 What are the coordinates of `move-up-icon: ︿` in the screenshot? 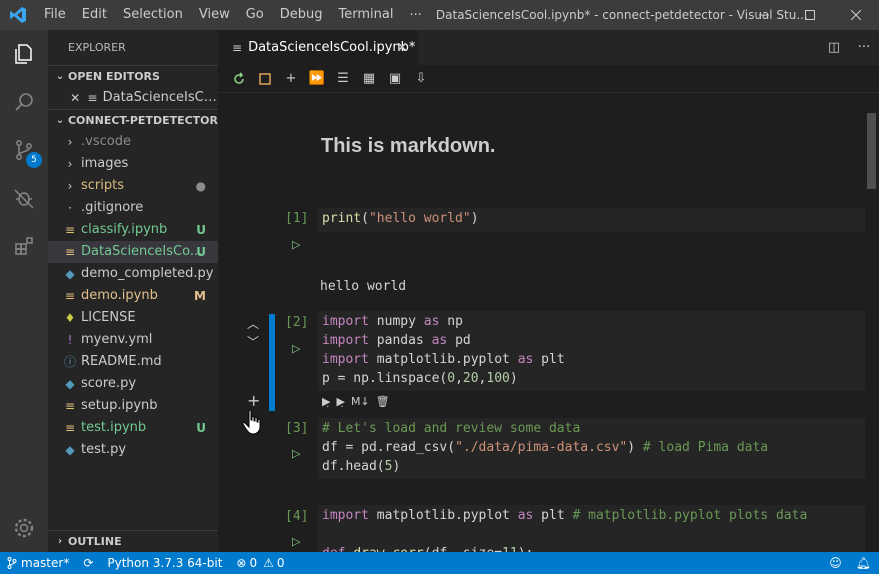 It's located at (253, 323).